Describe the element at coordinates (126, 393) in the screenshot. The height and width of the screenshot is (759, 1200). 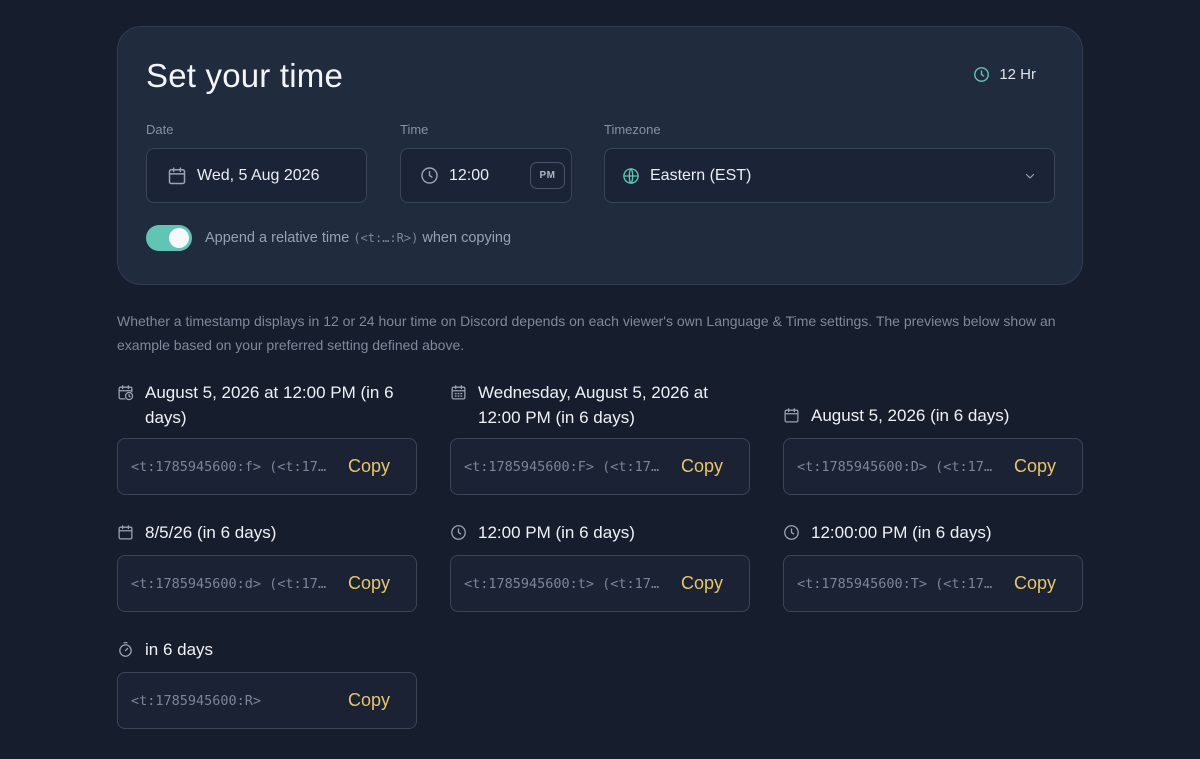
I see `calendar-clock-icon` at that location.